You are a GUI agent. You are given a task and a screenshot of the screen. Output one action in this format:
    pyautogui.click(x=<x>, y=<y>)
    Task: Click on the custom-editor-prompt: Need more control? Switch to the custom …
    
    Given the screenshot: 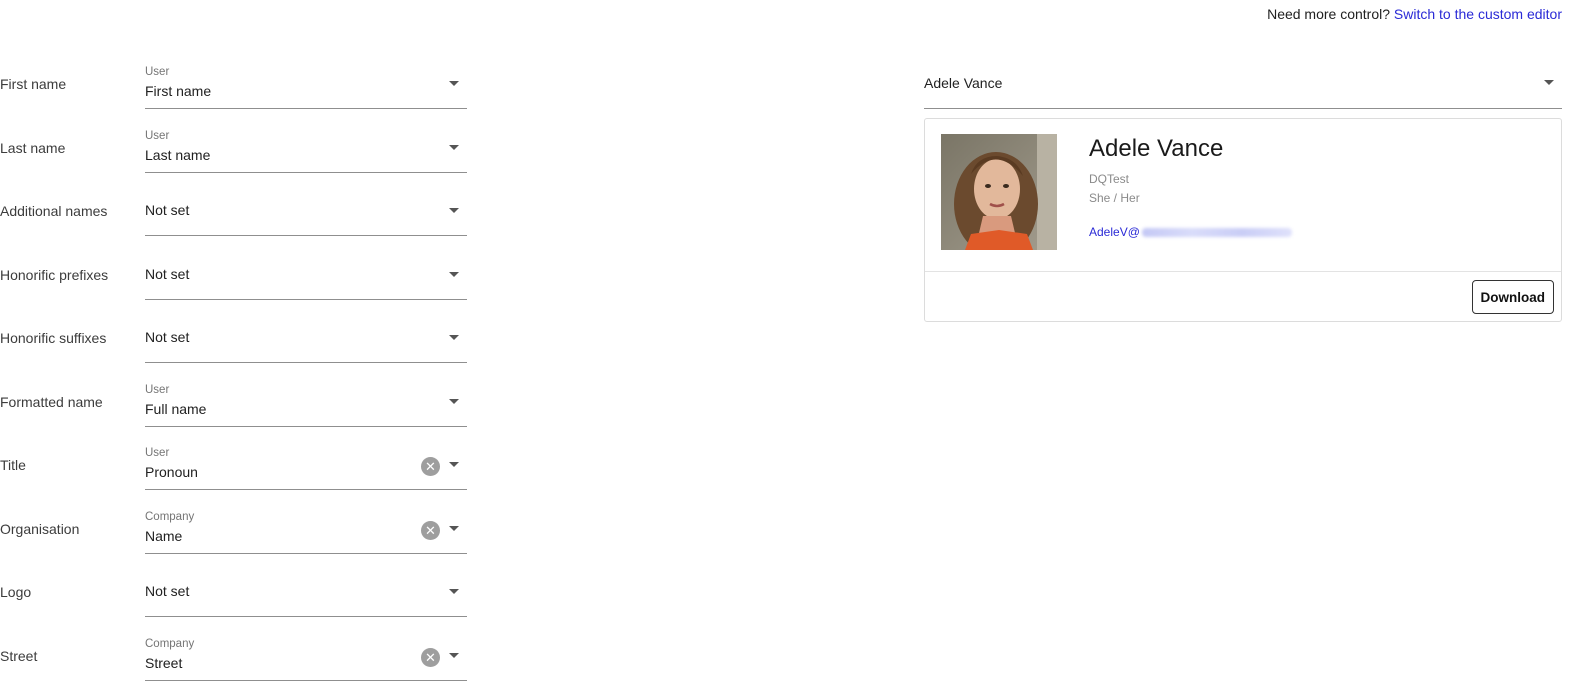 What is the action you would take?
    pyautogui.click(x=1414, y=14)
    